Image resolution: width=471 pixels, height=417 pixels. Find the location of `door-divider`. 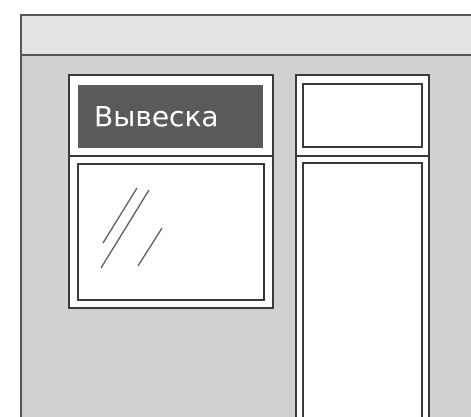

door-divider is located at coordinates (362, 156).